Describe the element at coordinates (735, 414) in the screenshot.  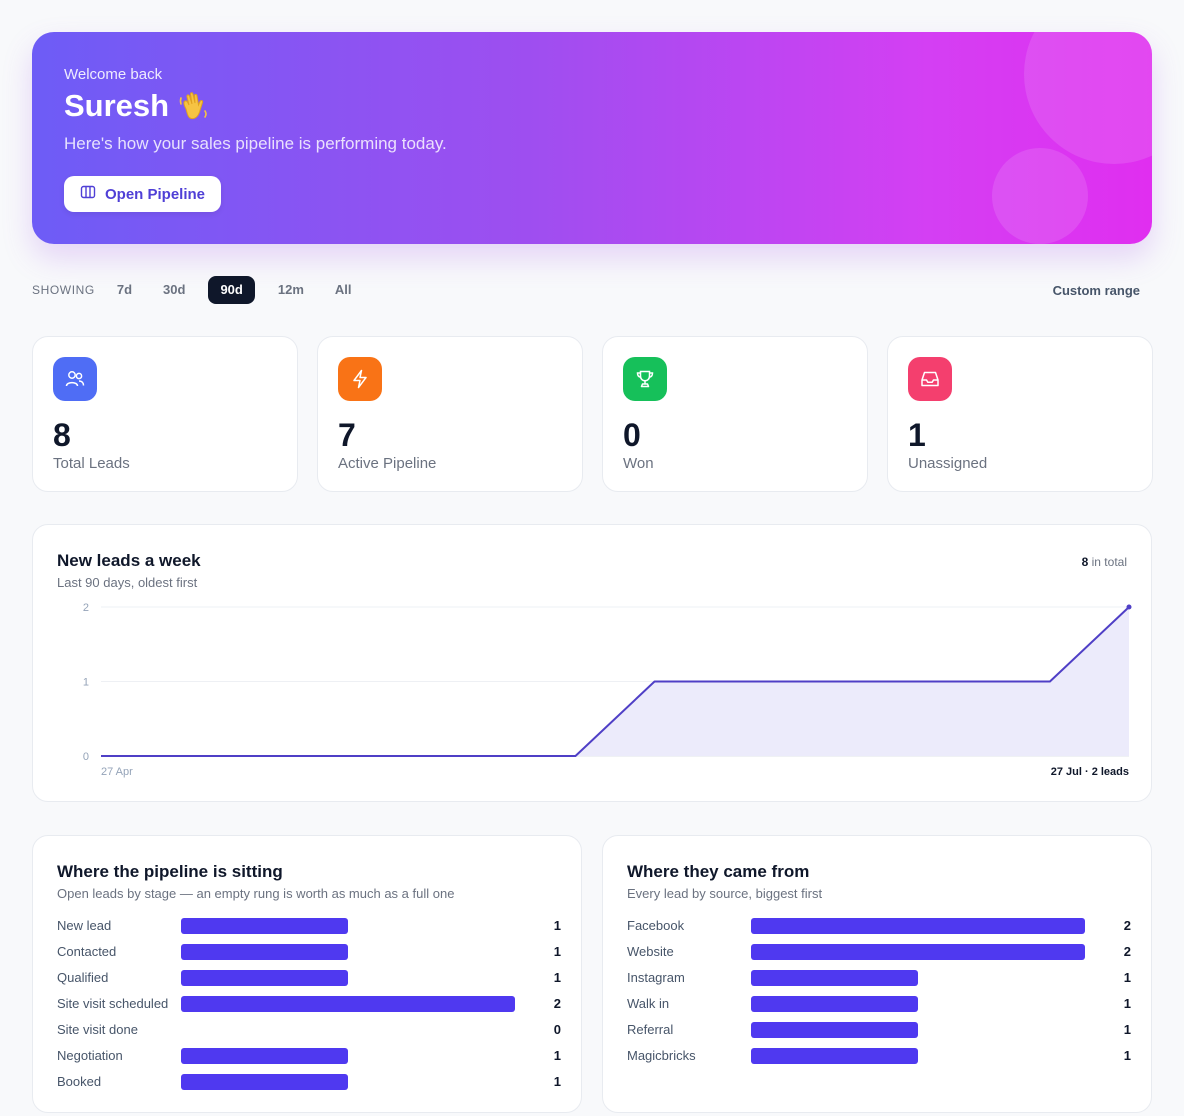
I see `stat-card-won: 0 Won` at that location.